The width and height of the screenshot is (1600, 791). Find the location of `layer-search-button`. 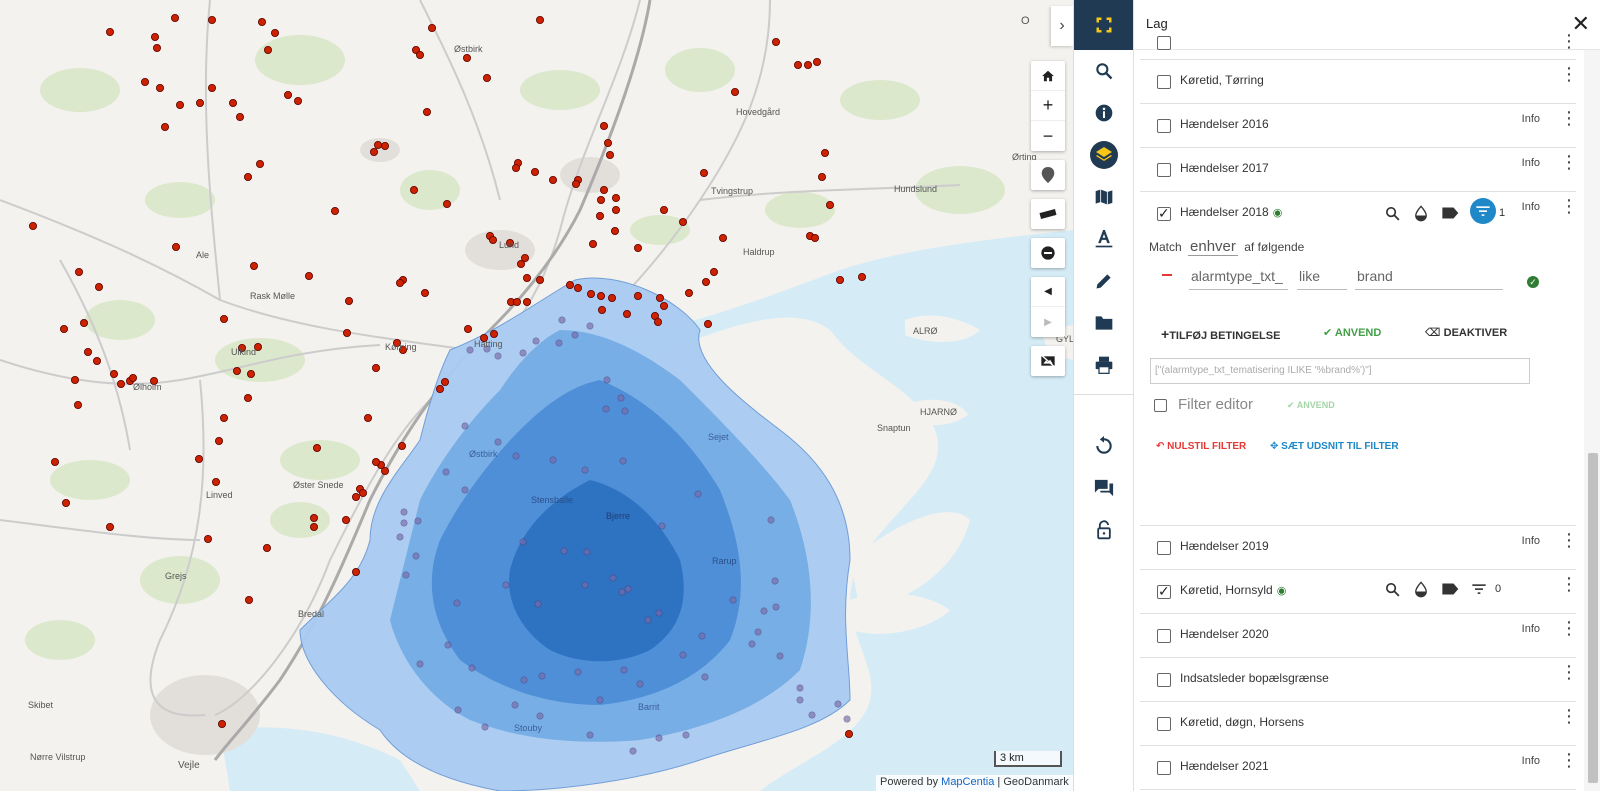

layer-search-button is located at coordinates (1392, 589).